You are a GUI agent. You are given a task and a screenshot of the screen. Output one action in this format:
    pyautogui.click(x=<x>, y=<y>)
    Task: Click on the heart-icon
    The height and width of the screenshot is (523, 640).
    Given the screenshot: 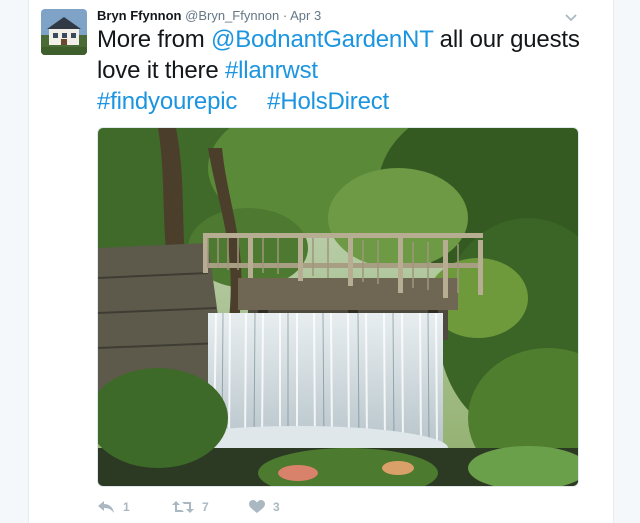 What is the action you would take?
    pyautogui.click(x=257, y=506)
    